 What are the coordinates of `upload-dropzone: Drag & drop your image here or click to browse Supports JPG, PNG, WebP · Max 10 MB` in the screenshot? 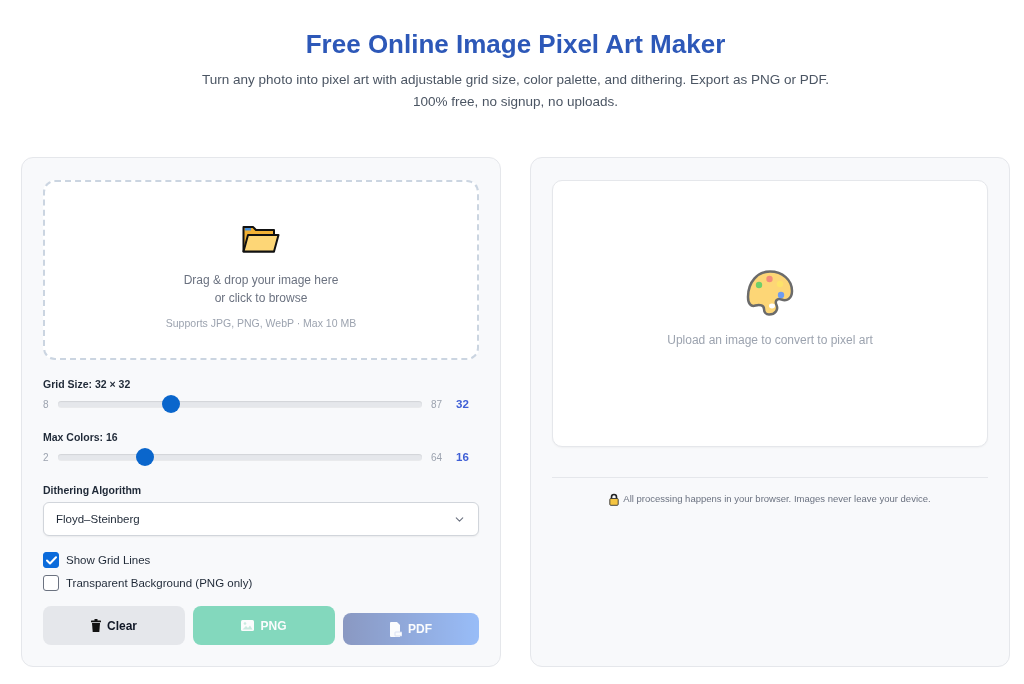 It's located at (261, 270).